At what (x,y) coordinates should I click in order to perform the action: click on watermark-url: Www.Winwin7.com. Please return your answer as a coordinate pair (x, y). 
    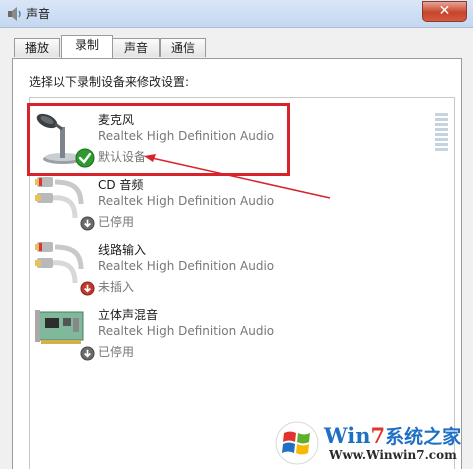
    Looking at the image, I should click on (393, 455).